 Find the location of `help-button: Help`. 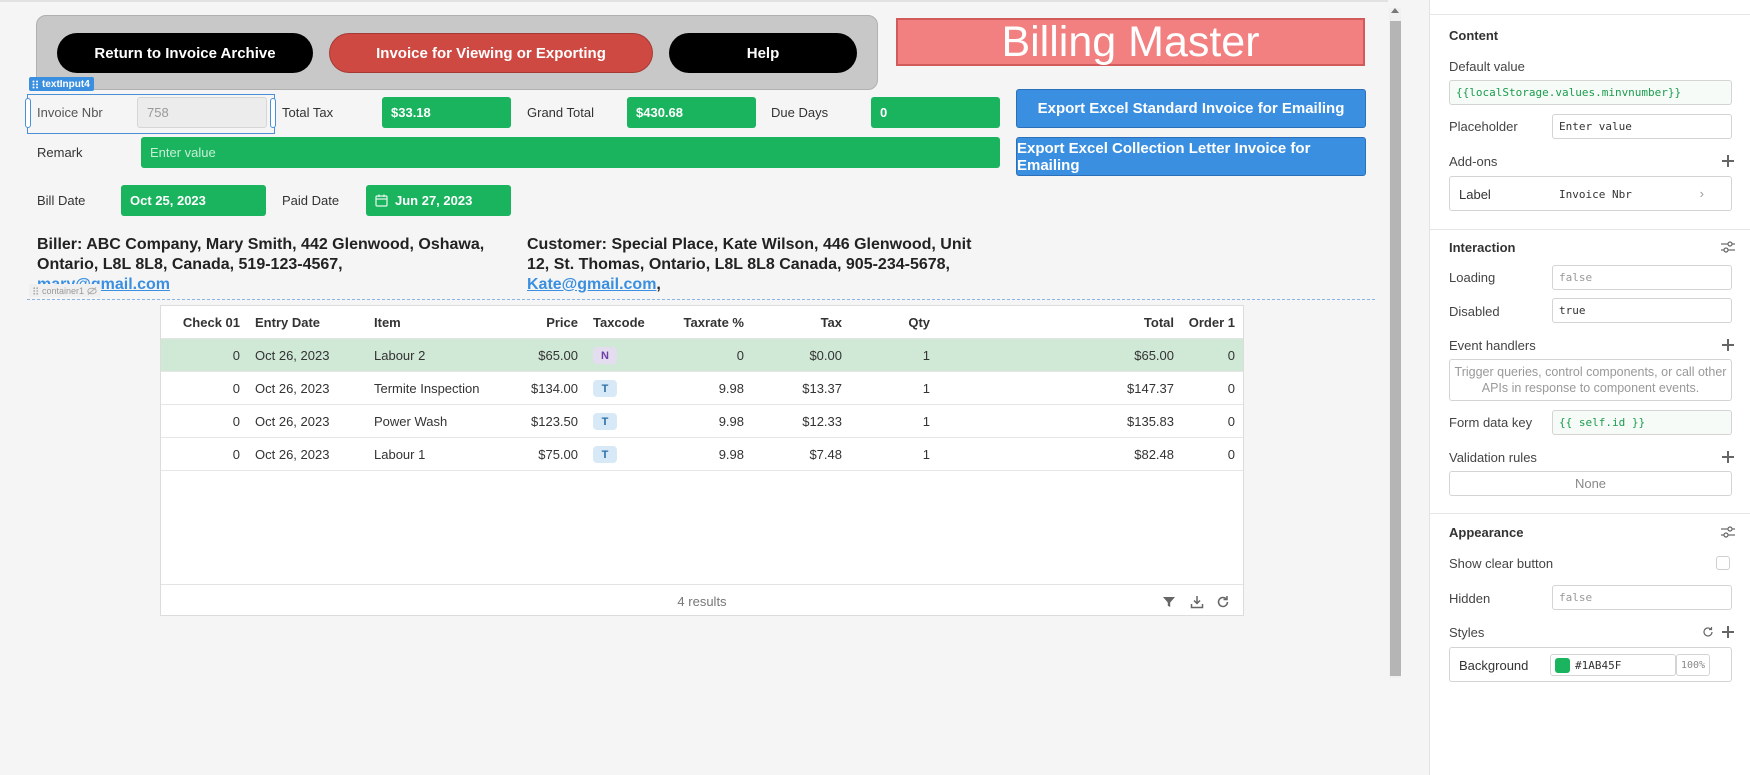

help-button: Help is located at coordinates (763, 53).